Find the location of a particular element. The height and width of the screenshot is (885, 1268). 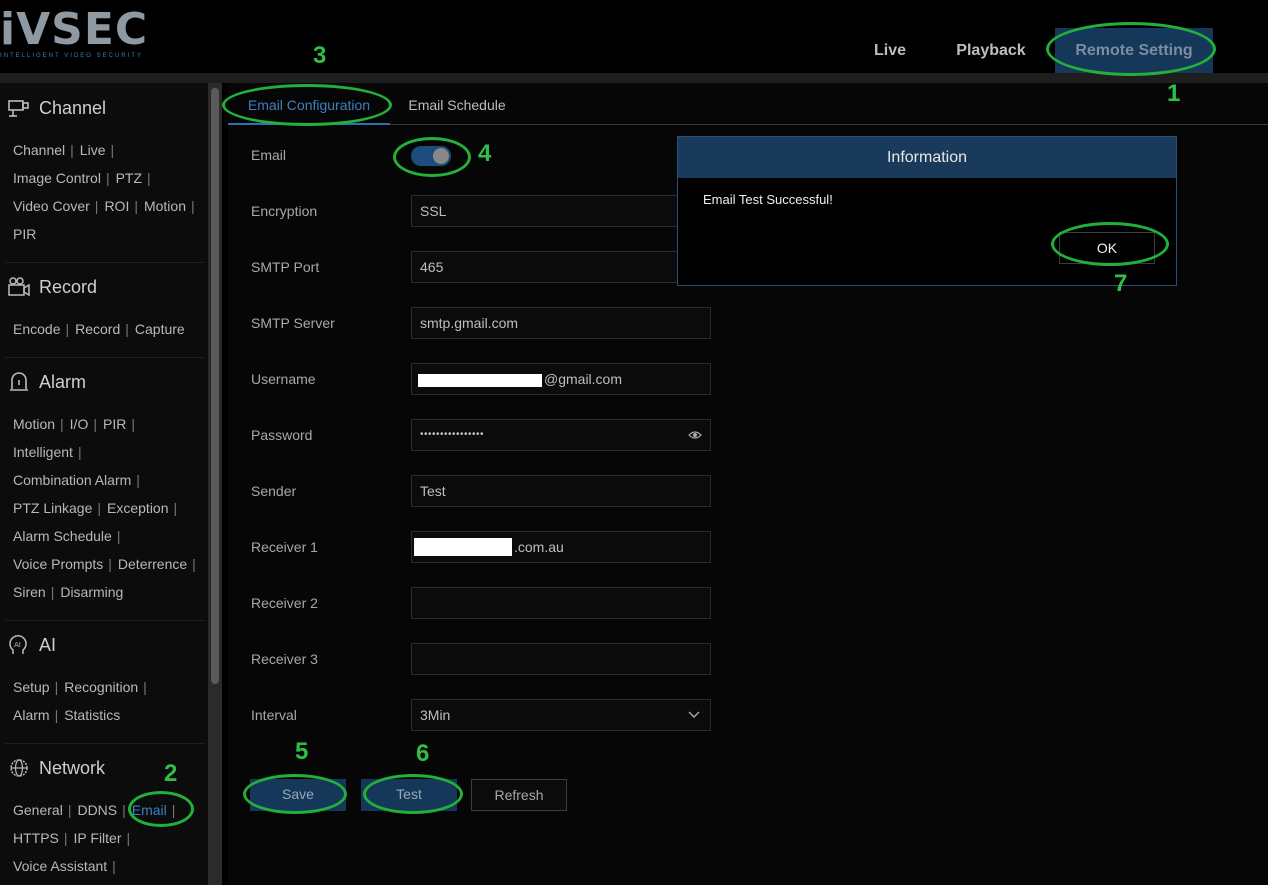

sidebar-item-ddns: DDNS is located at coordinates (97, 810).